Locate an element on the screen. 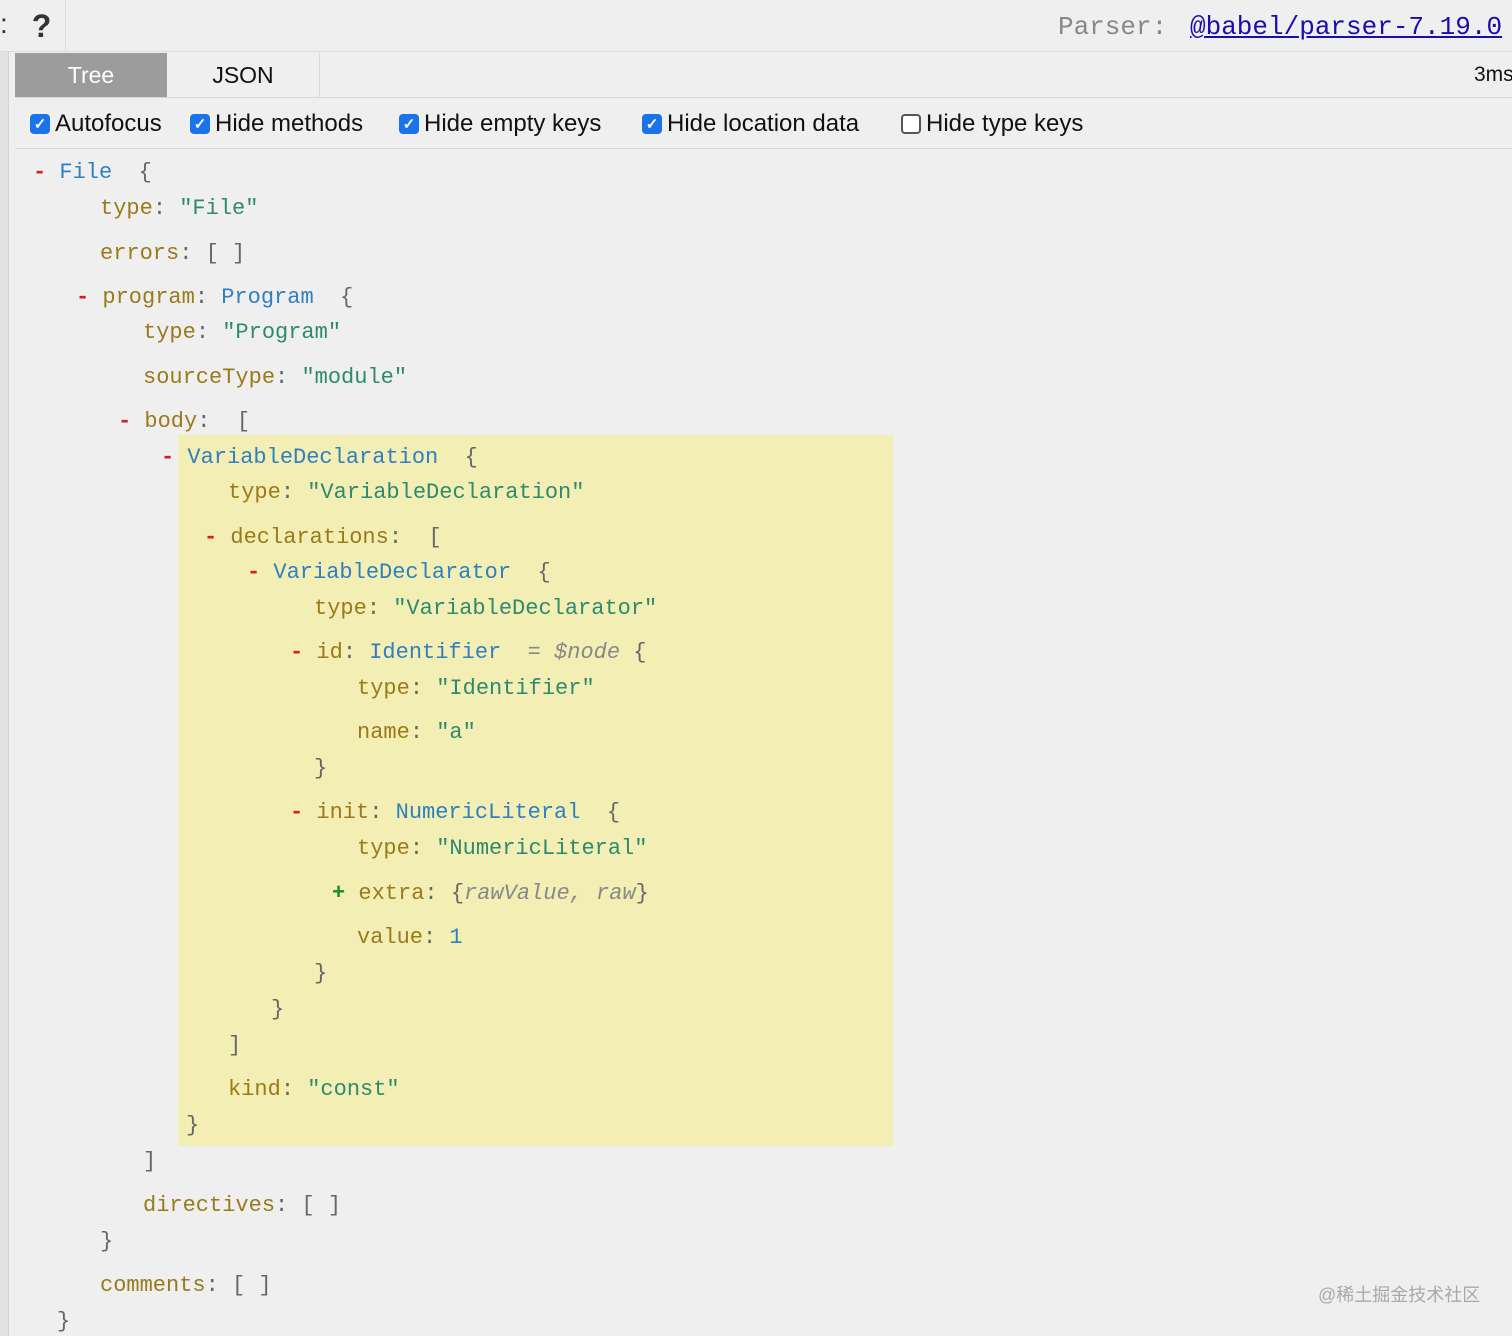 The width and height of the screenshot is (1512, 1336). tree-prop-program: - program: Program { is located at coordinates (214, 298).